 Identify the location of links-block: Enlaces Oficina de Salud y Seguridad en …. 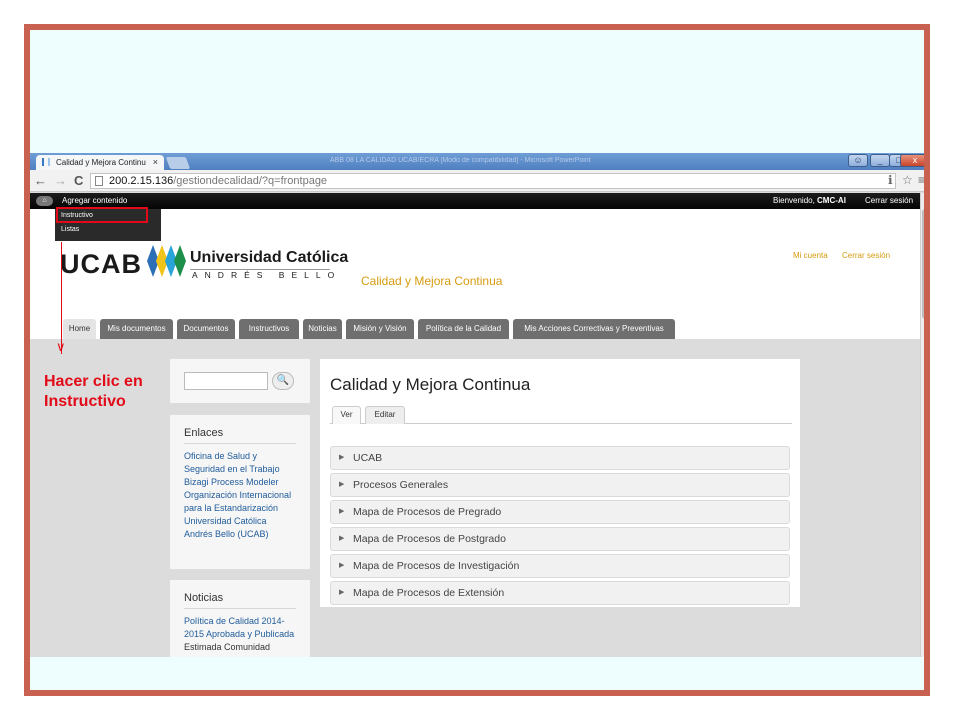
(240, 492).